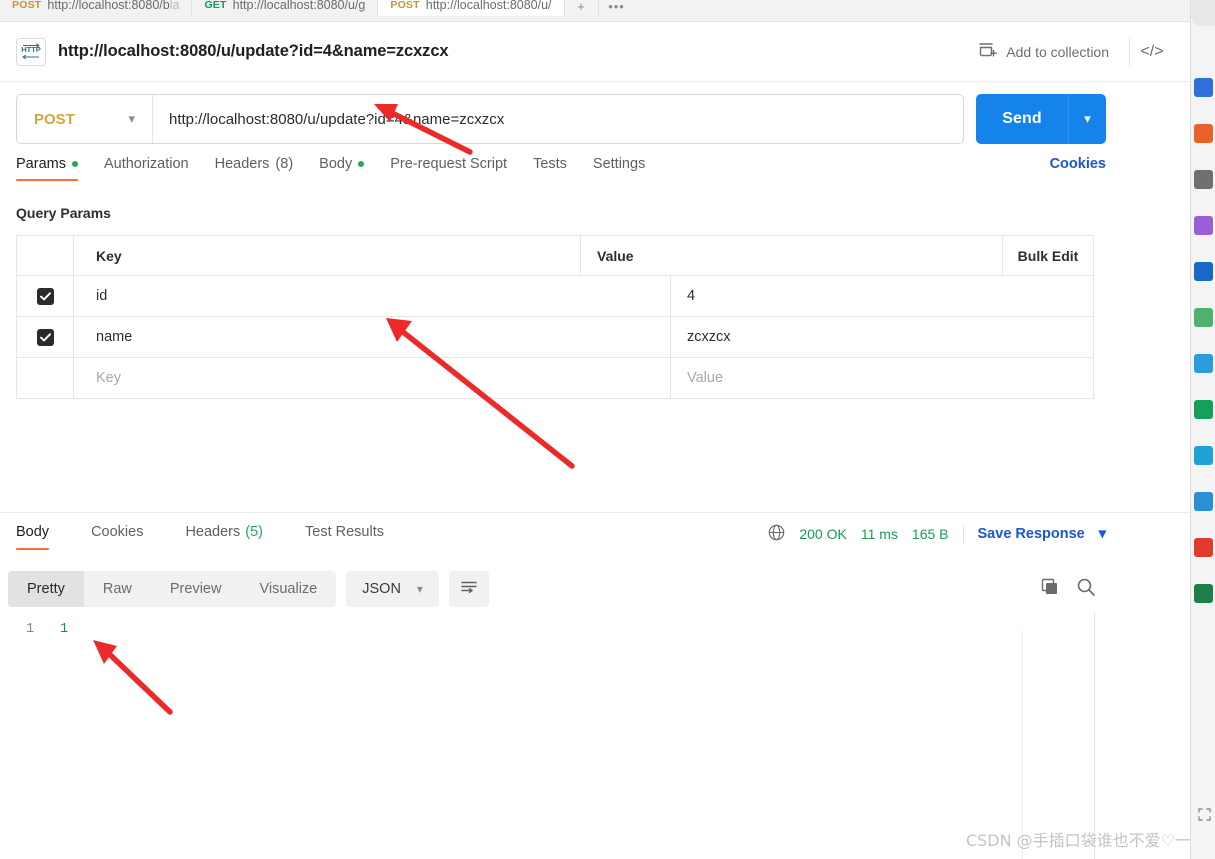 Image resolution: width=1215 pixels, height=859 pixels. Describe the element at coordinates (449, 164) in the screenshot. I see `tab-pre-request-script-label: Pre-request Script` at that location.